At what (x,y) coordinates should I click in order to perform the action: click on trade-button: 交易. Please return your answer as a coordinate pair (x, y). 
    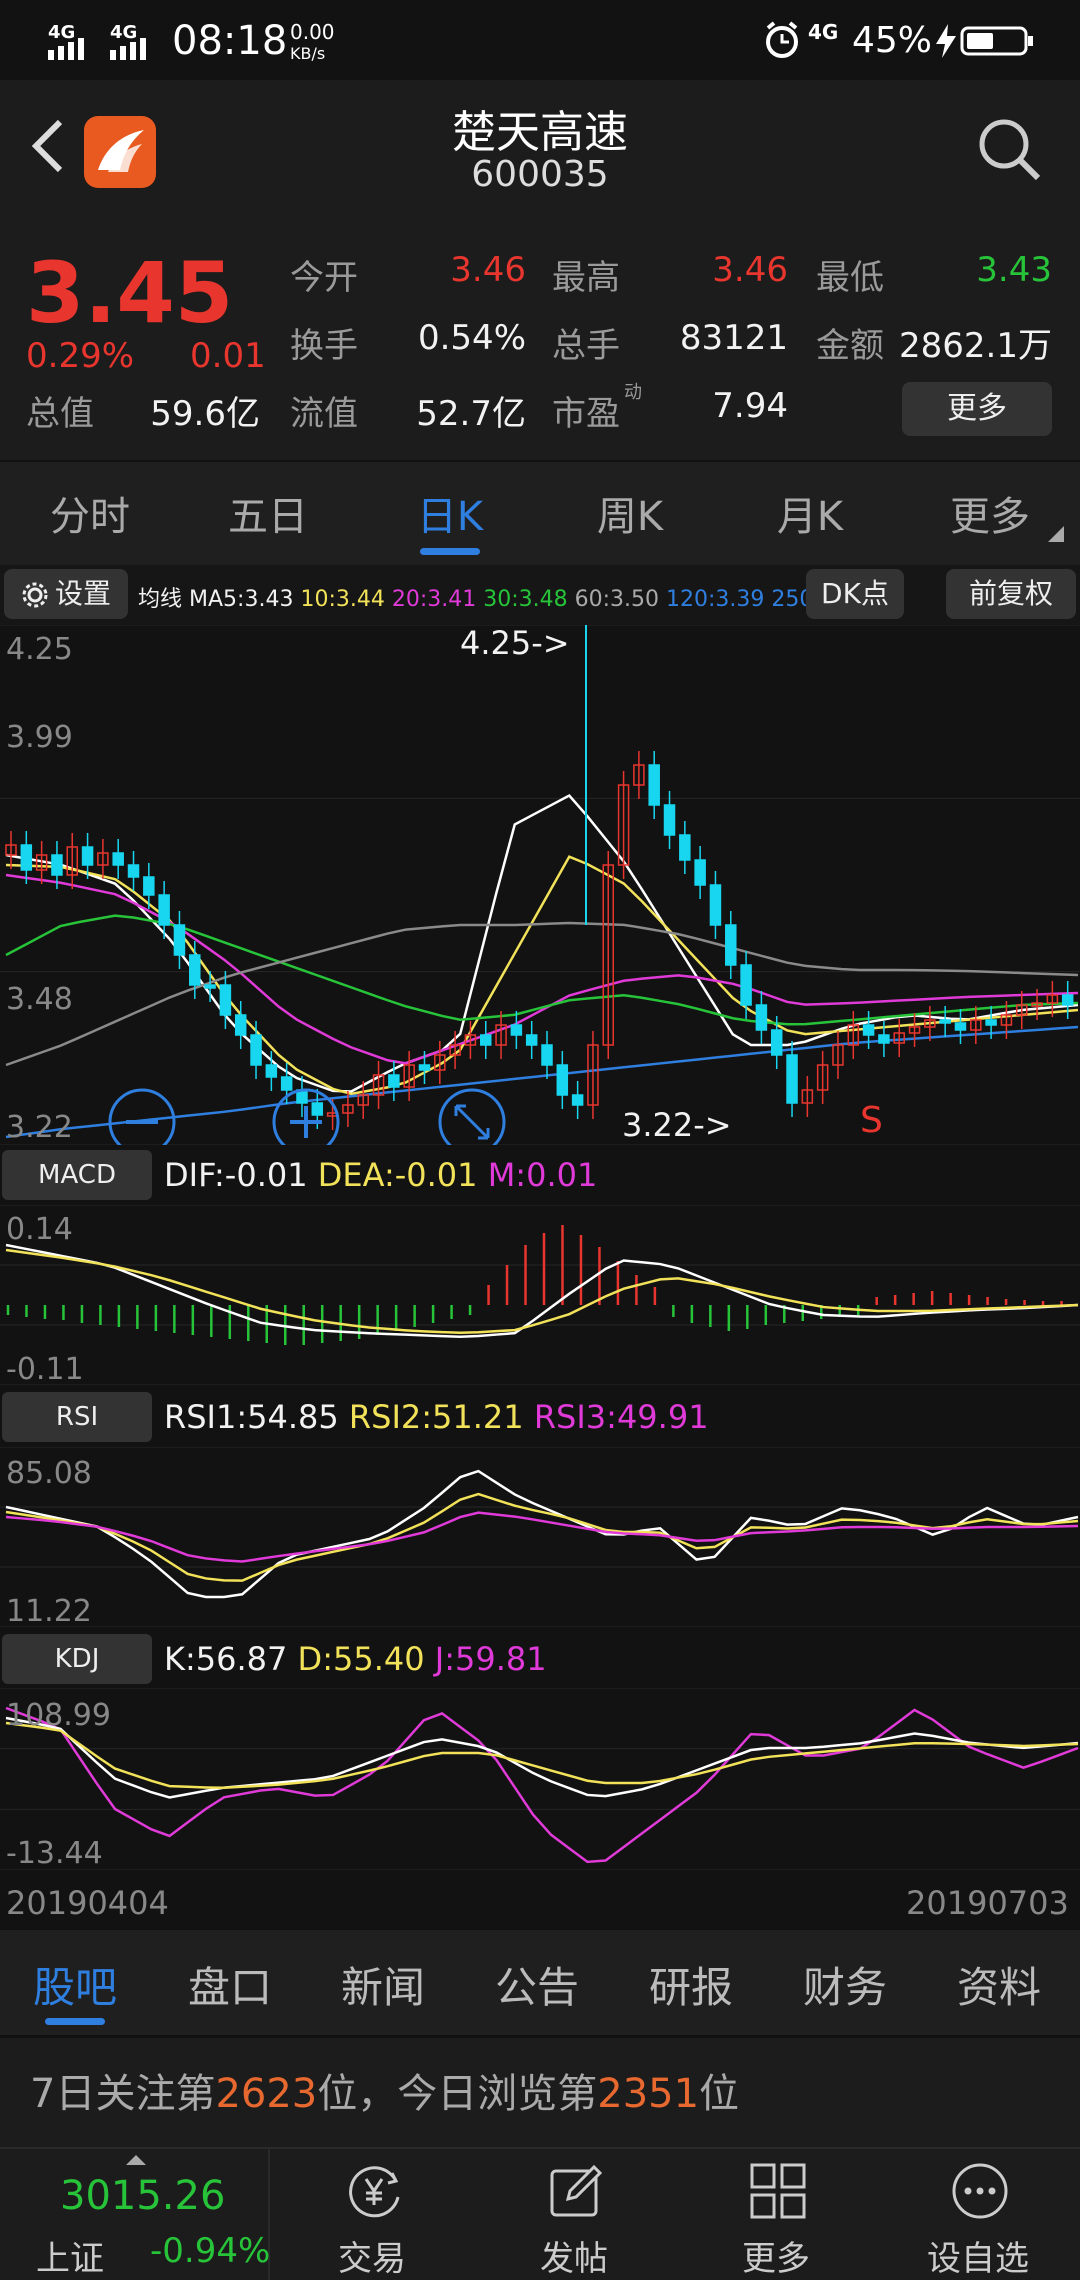
    Looking at the image, I should click on (372, 2214).